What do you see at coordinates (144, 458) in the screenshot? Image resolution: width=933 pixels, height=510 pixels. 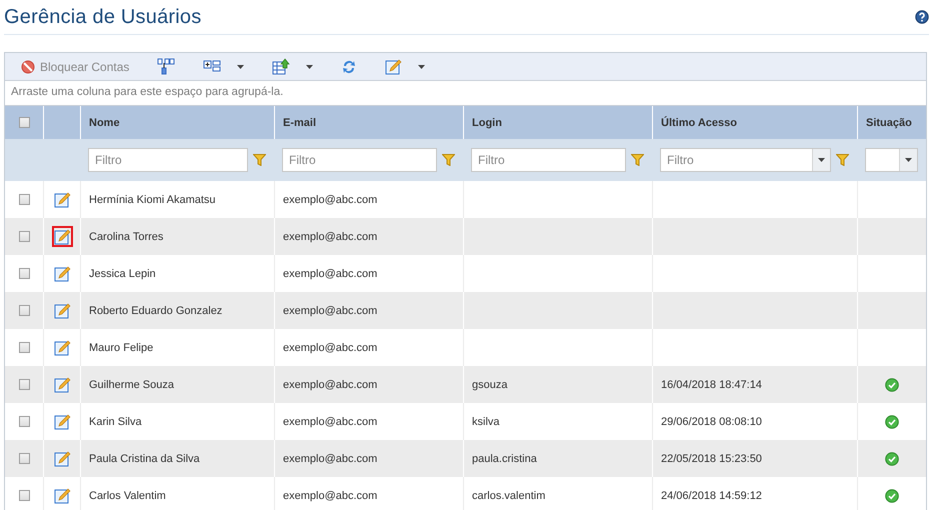 I see `user-name: Paula Cristina da Silva` at bounding box center [144, 458].